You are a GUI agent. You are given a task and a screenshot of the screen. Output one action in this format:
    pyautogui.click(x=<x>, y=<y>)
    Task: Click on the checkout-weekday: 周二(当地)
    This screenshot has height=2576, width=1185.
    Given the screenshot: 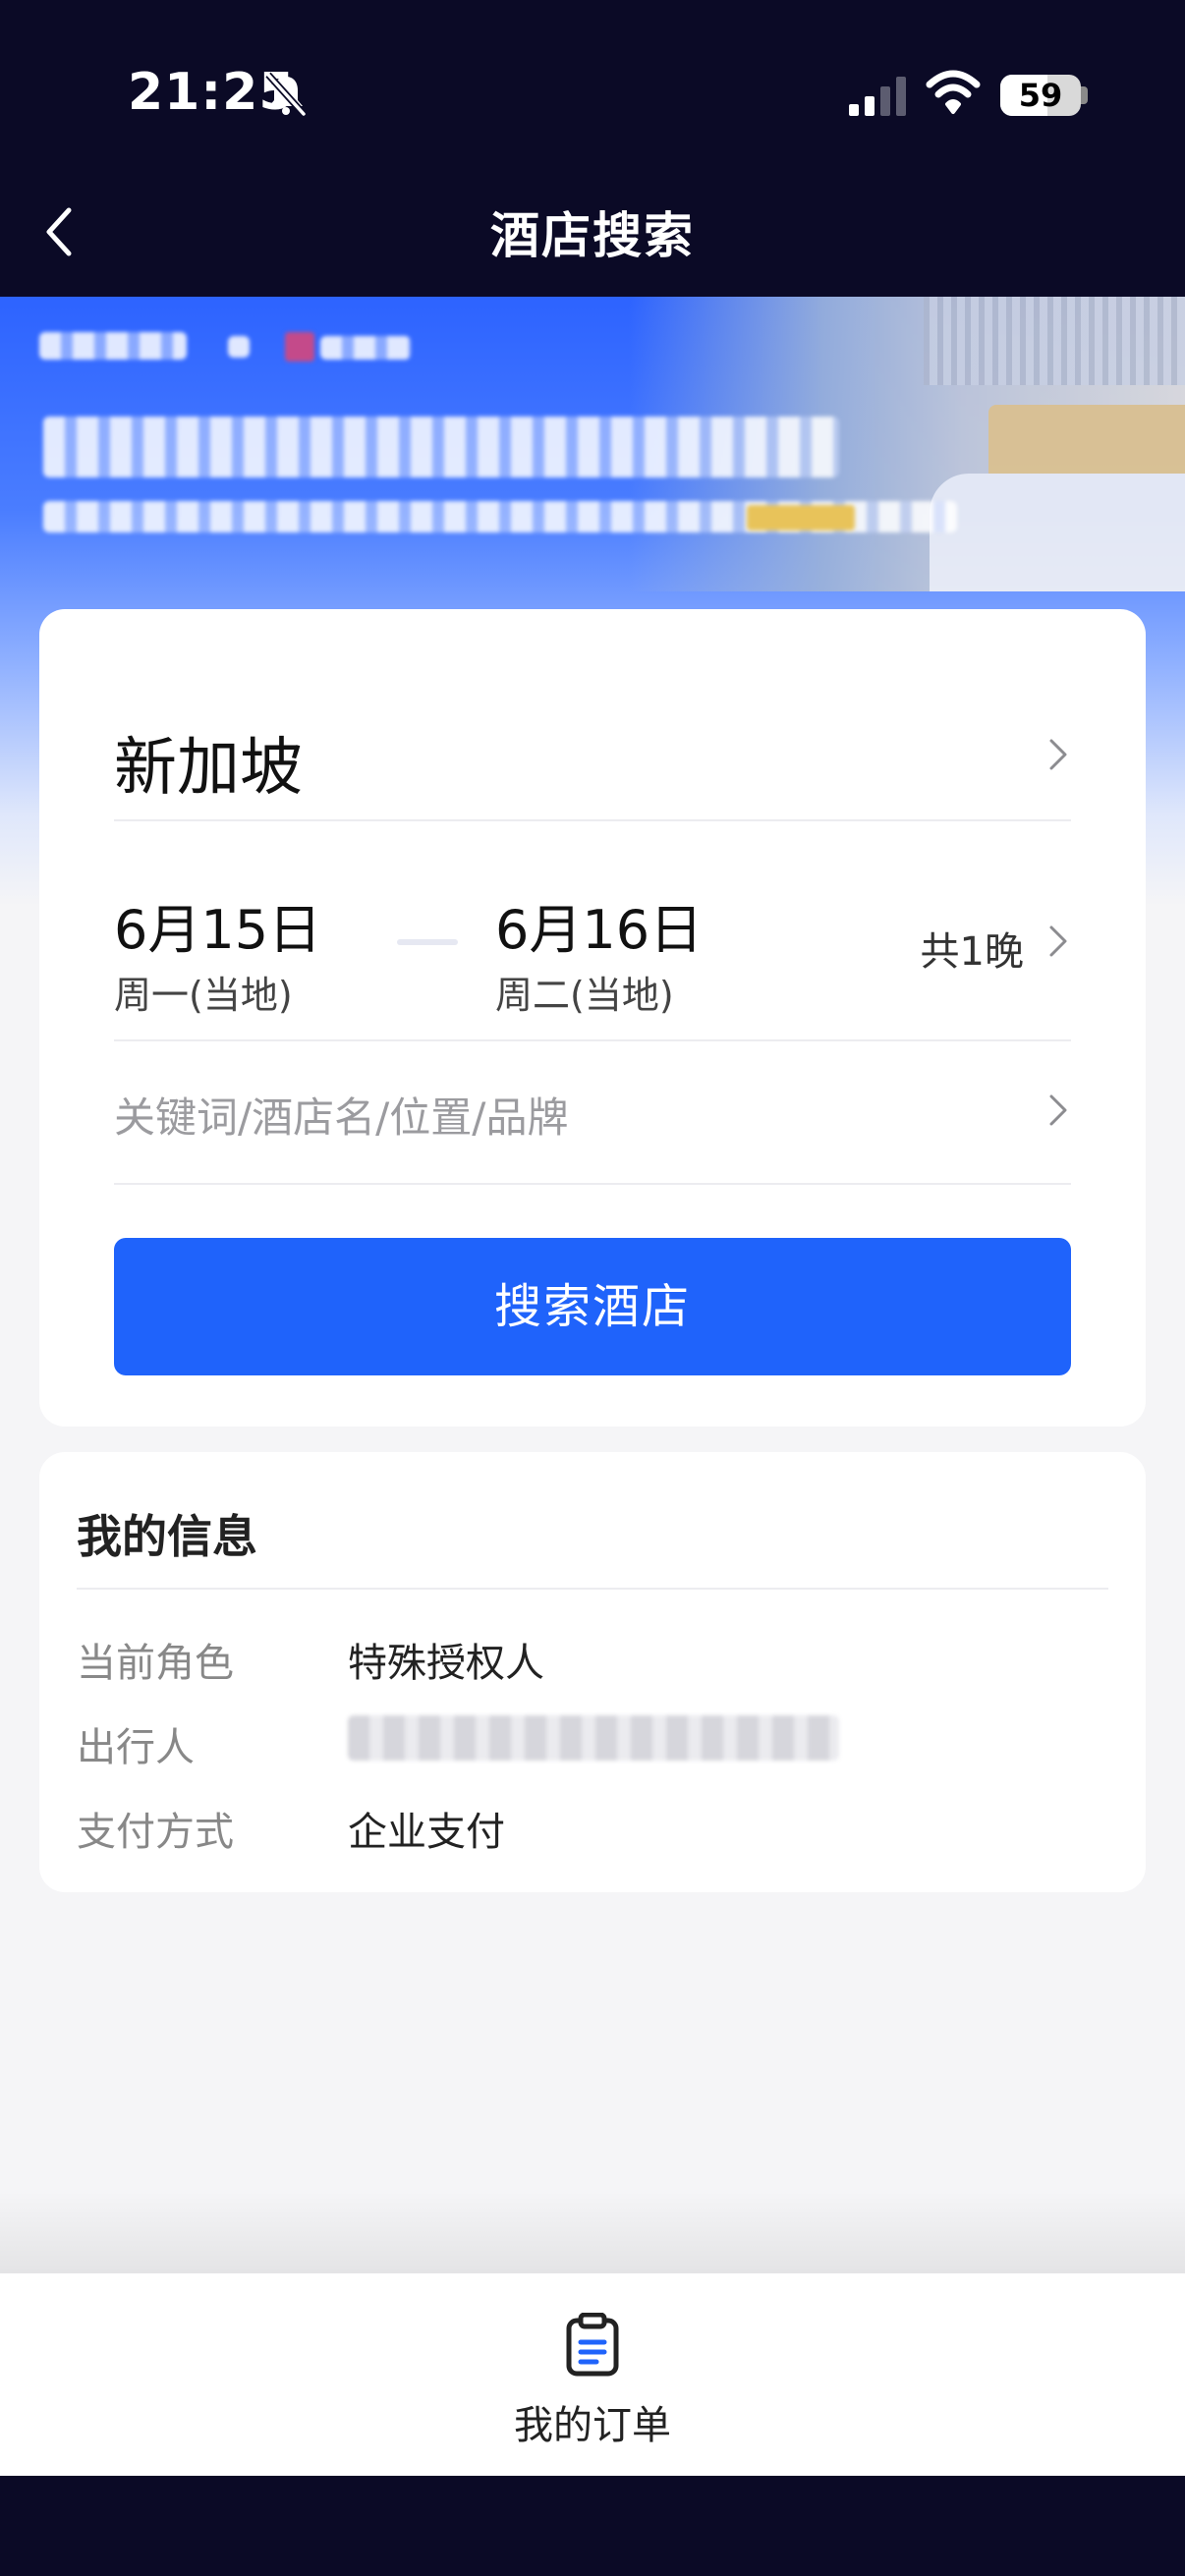 What is the action you would take?
    pyautogui.click(x=585, y=995)
    